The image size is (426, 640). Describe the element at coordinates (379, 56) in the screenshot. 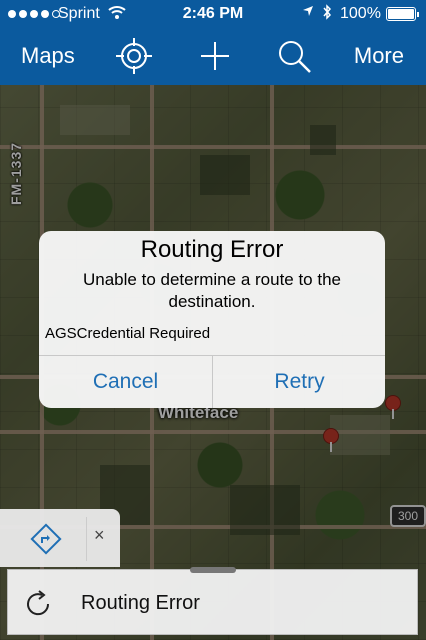

I see `more-button: More` at that location.